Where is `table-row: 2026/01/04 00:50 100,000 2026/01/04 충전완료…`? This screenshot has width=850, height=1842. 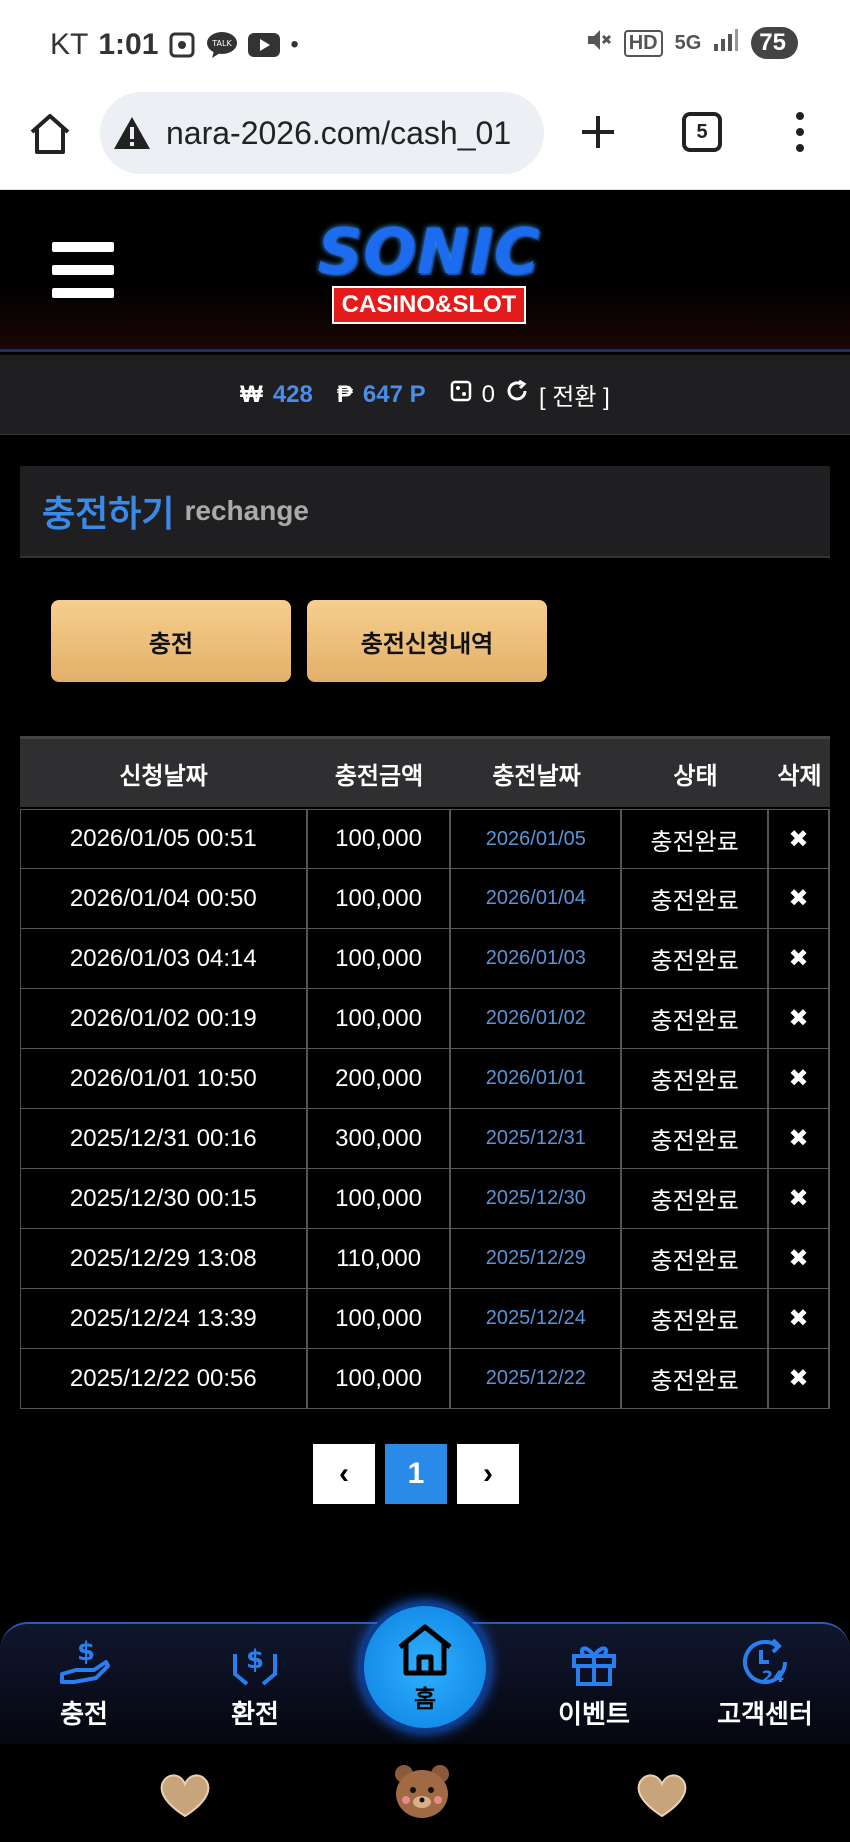
table-row: 2026/01/04 00:50 100,000 2026/01/04 충전완료… is located at coordinates (425, 899).